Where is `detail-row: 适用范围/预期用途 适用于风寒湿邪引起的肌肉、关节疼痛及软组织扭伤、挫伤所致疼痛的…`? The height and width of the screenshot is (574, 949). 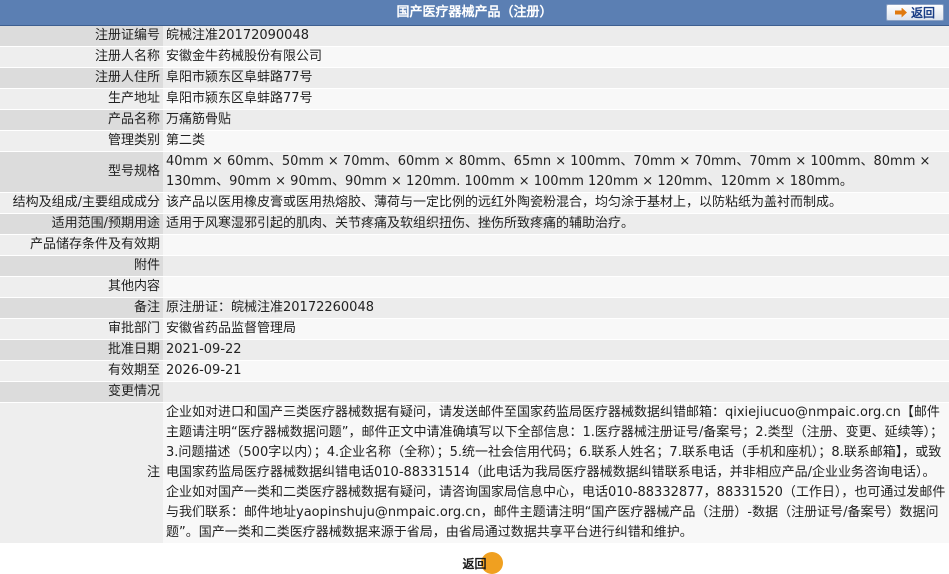
detail-row: 适用范围/预期用途 适用于风寒湿邪引起的肌肉、关节疼痛及软组织扭伤、挫伤所致疼痛的… is located at coordinates (474, 224).